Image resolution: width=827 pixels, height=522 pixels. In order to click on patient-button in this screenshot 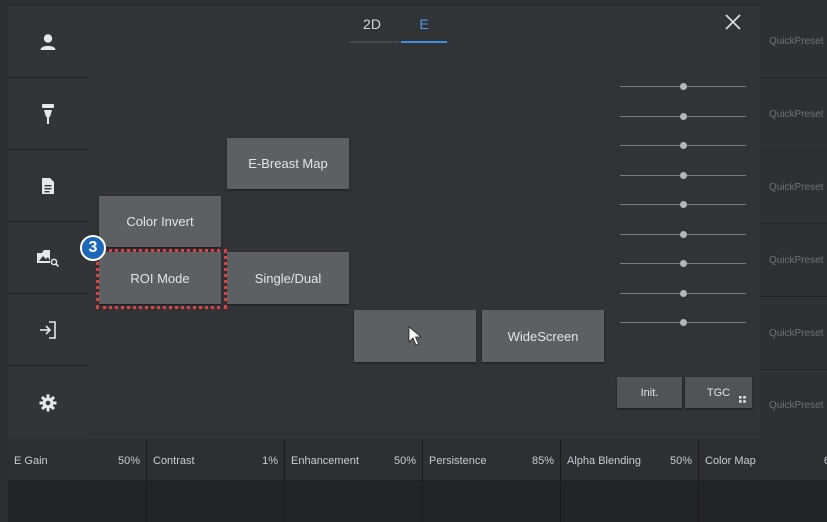, I will do `click(47, 42)`.